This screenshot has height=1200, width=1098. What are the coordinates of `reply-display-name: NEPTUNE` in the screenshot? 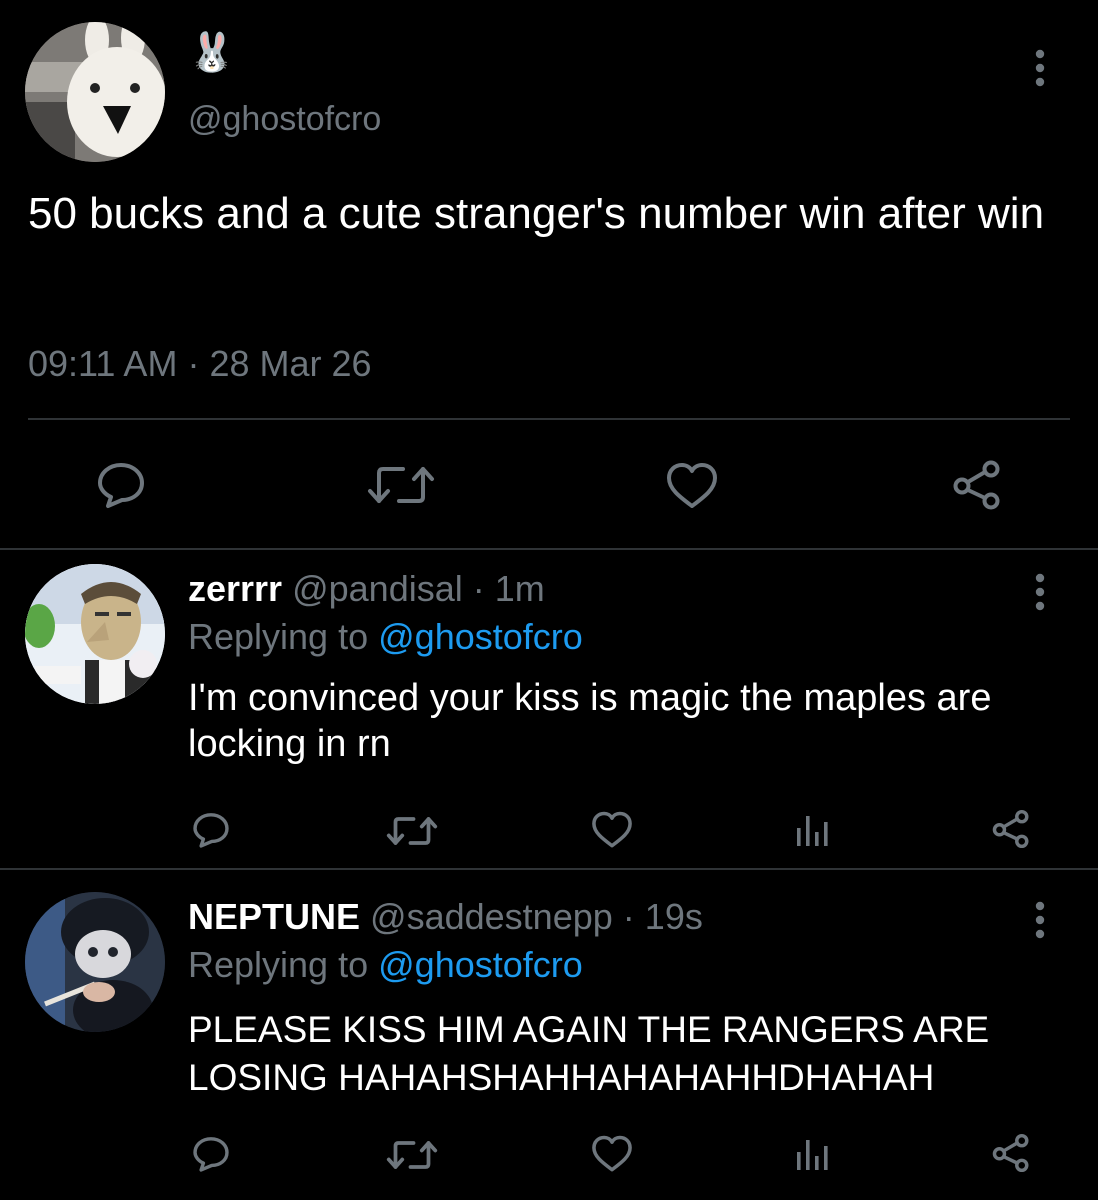 It's located at (274, 916).